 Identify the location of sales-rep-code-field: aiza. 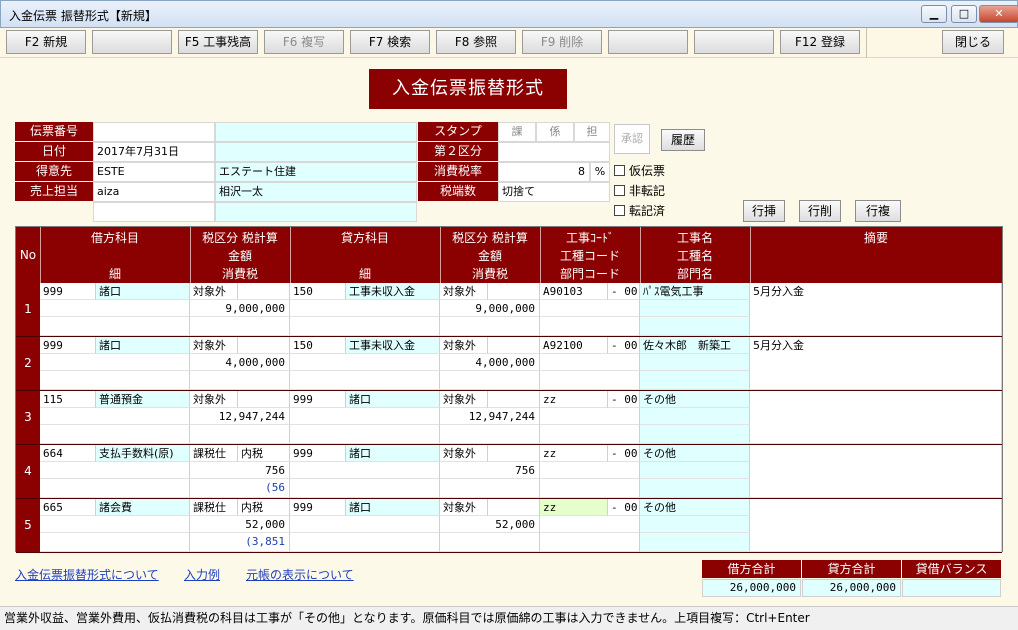
(154, 192).